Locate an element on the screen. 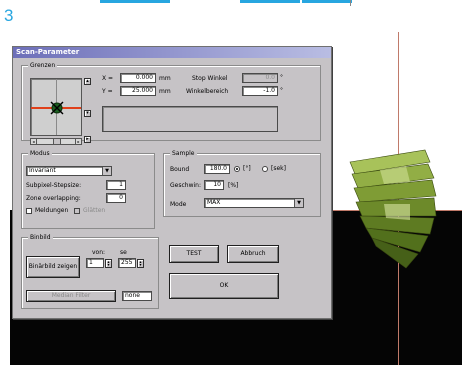  dialog-title: Scan-Parameter is located at coordinates (172, 52).